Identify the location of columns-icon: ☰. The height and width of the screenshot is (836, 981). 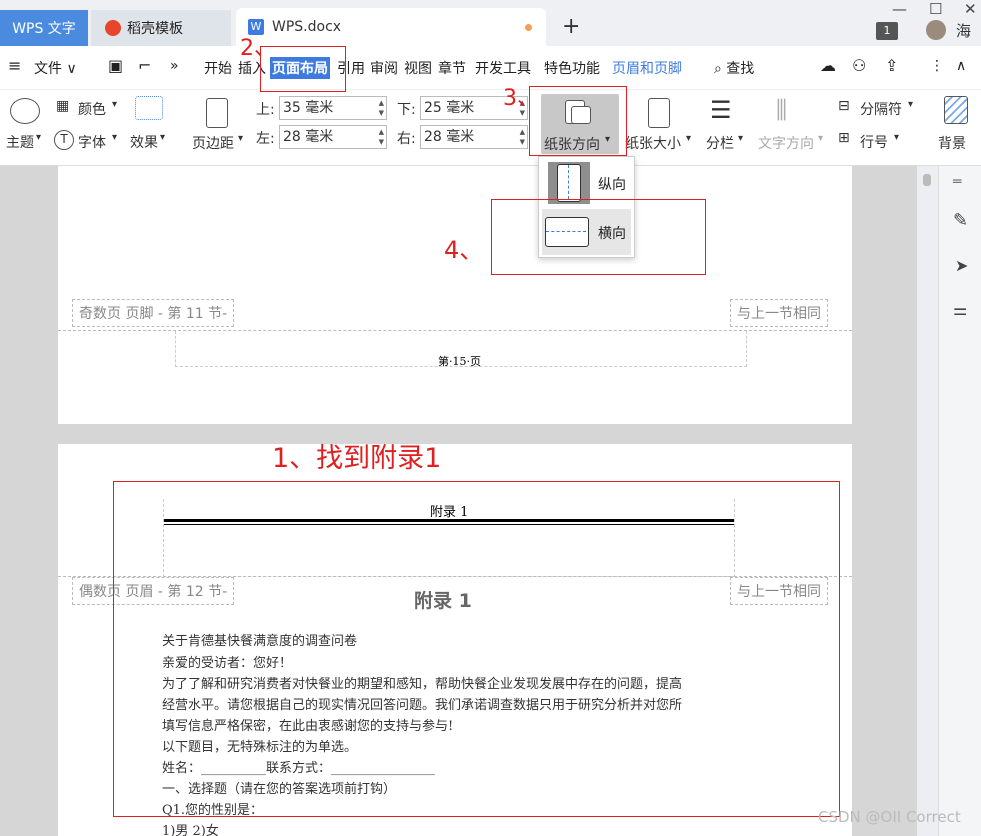
(721, 110).